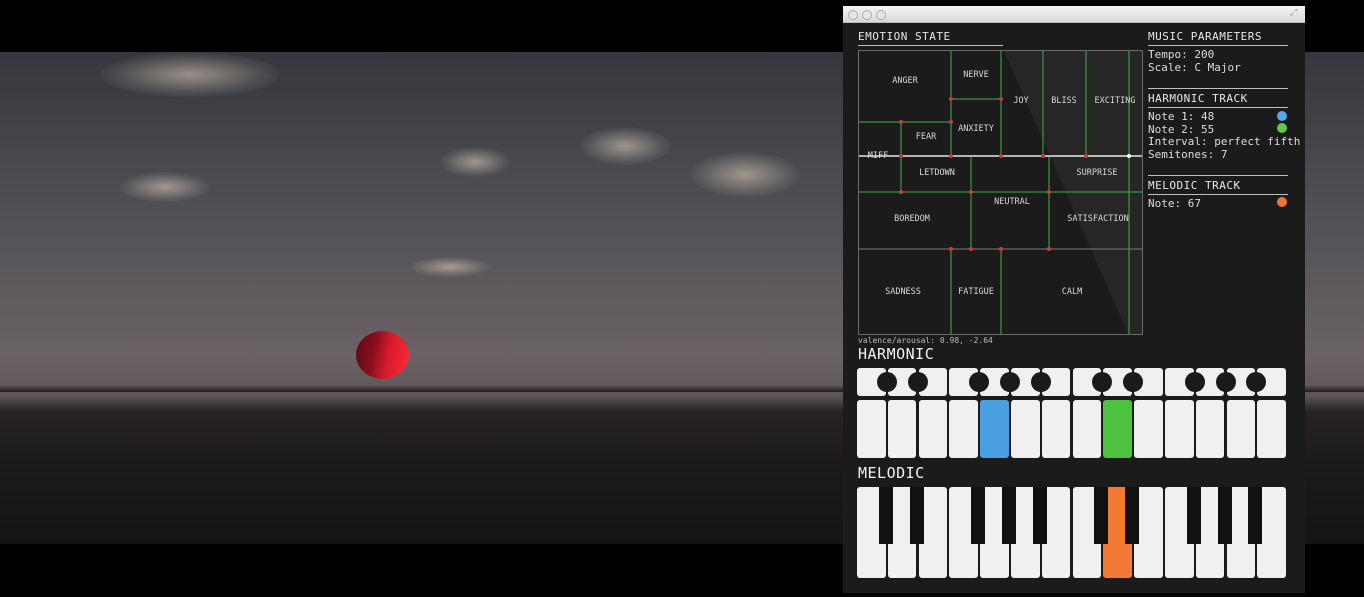 This screenshot has width=1364, height=597. Describe the element at coordinates (1198, 98) in the screenshot. I see `harmonic-track-header: HARMONIC TRACK` at that location.